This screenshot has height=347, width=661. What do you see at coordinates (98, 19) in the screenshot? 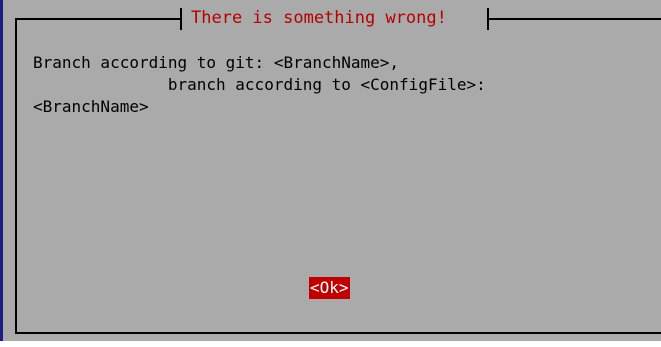
I see `dialog-frame-top-left` at bounding box center [98, 19].